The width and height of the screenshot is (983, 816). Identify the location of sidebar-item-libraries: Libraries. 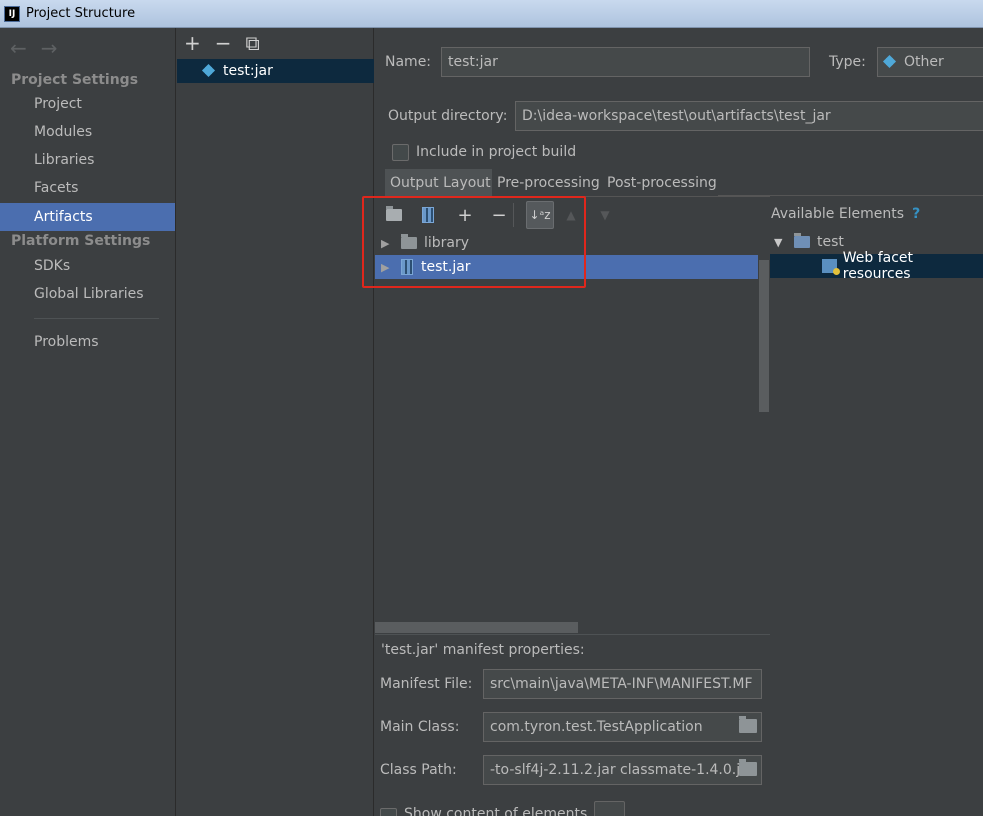
(87, 160).